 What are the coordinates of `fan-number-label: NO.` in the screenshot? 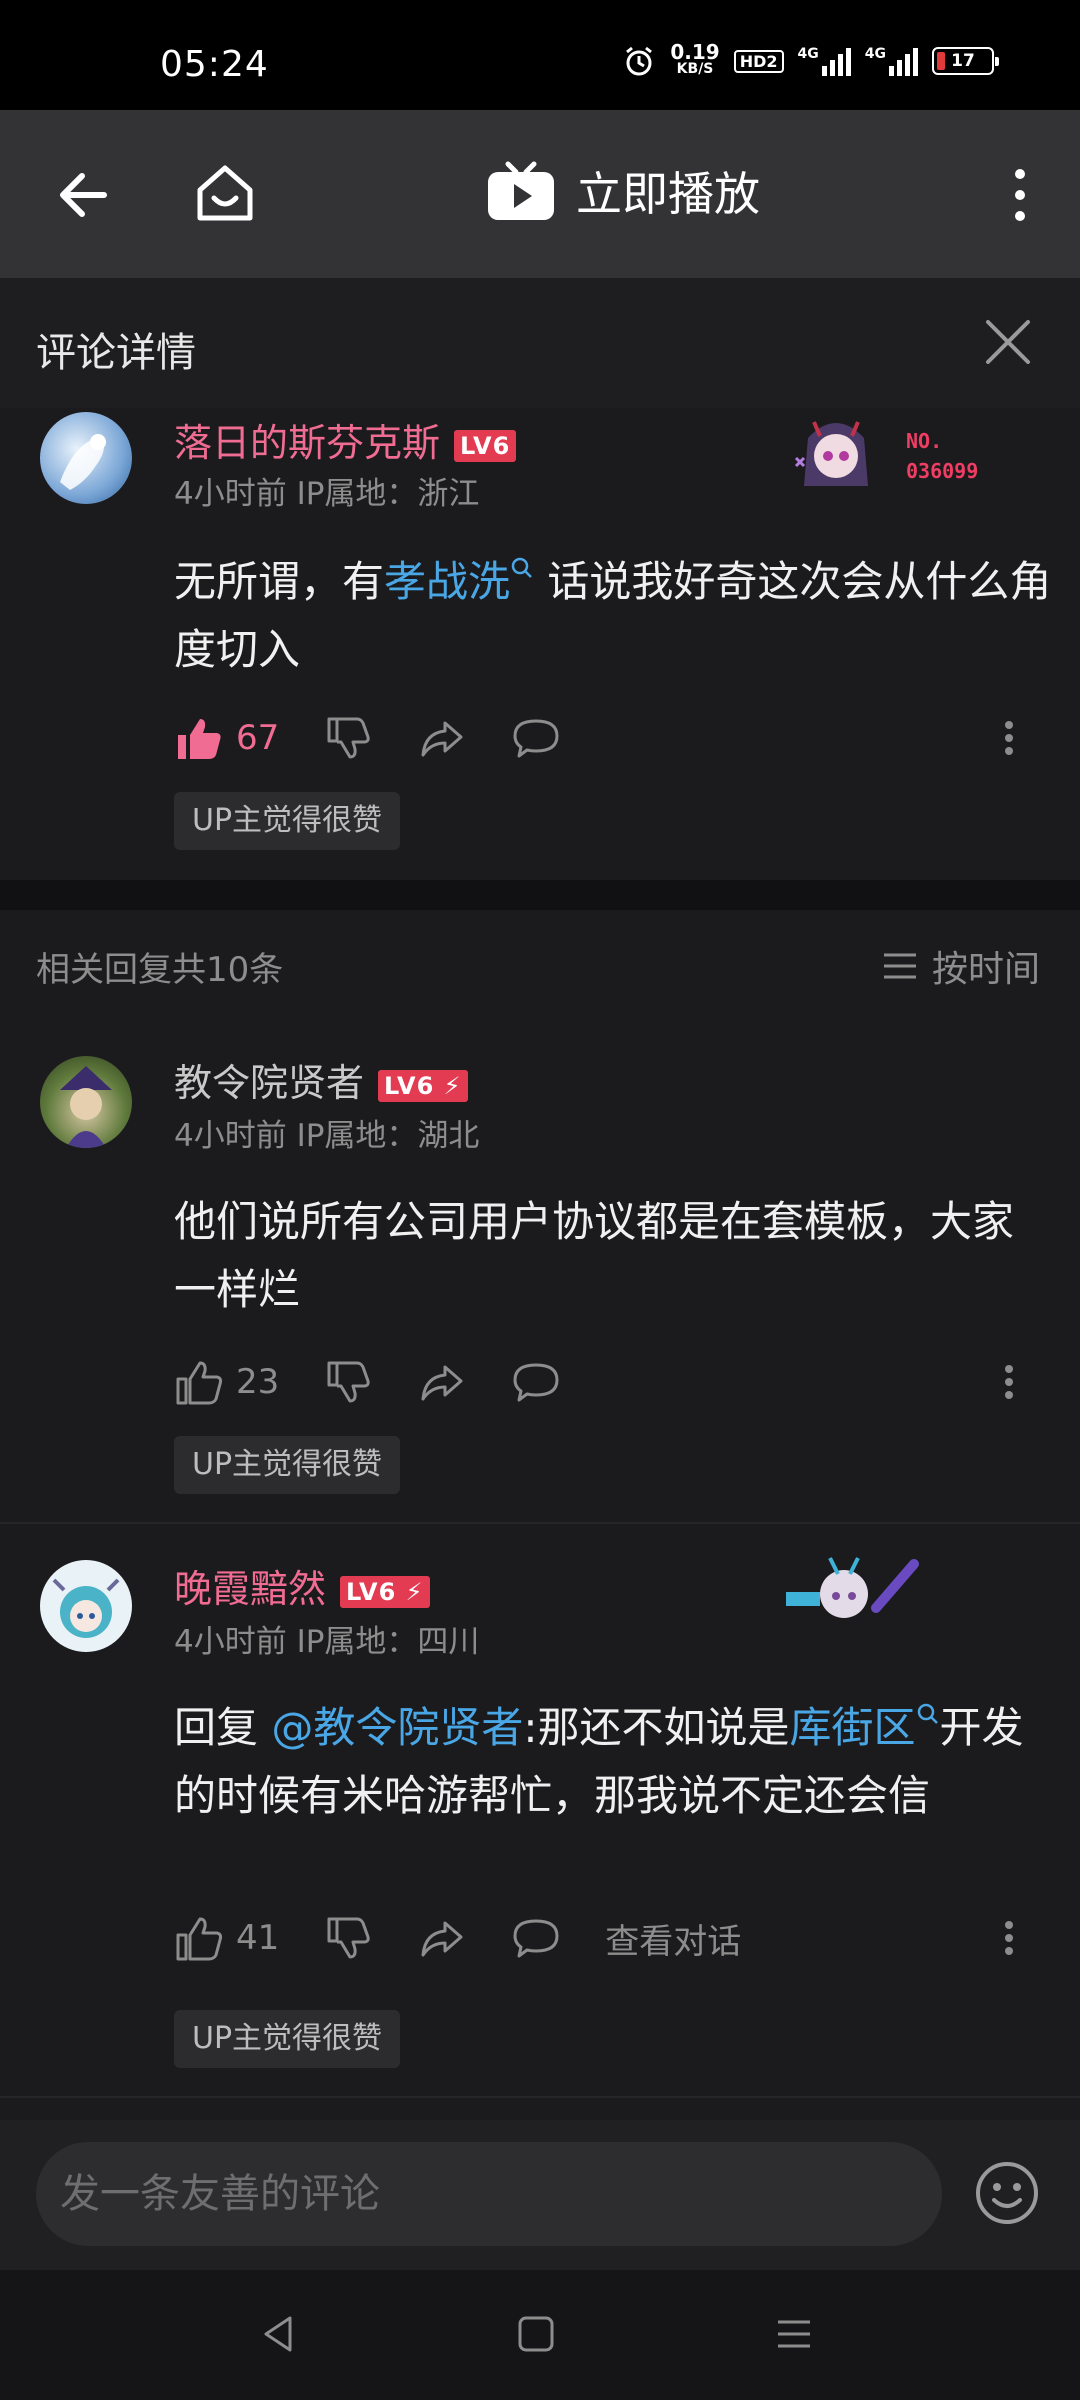 It's located at (924, 441).